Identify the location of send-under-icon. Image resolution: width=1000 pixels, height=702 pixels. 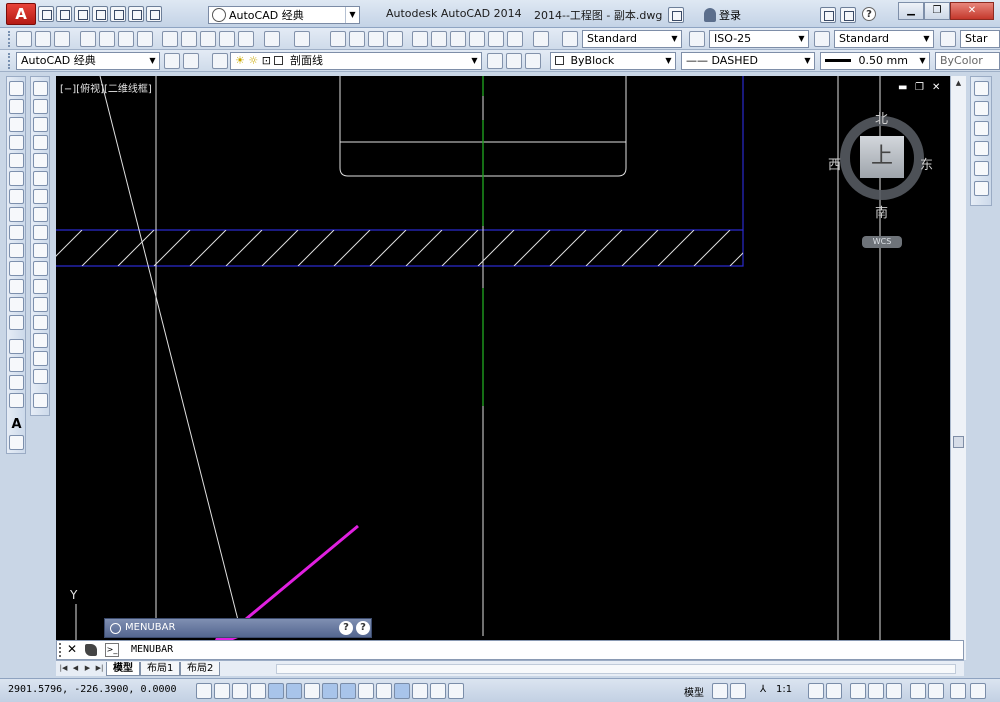
(981, 148).